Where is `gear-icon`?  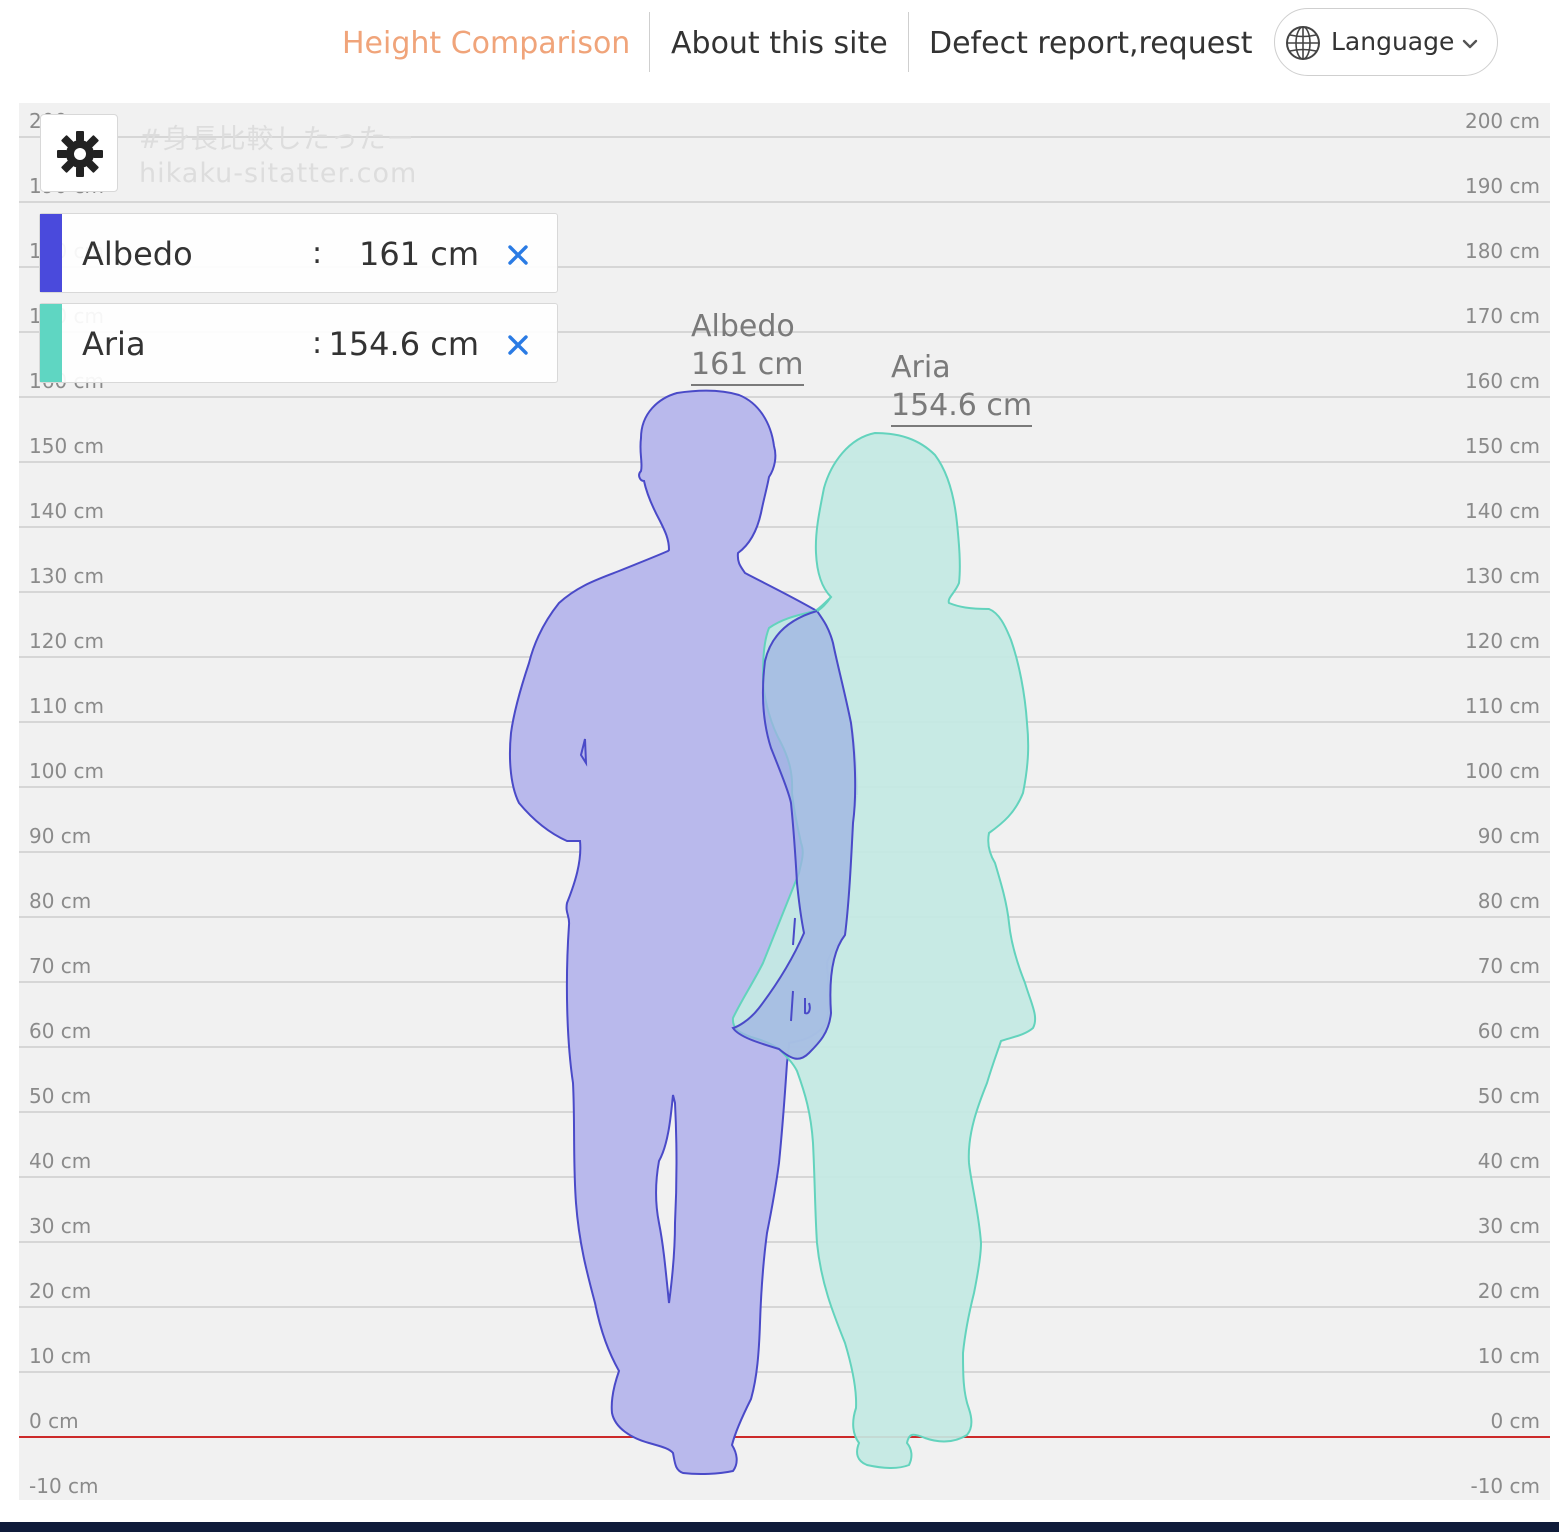
gear-icon is located at coordinates (80, 154).